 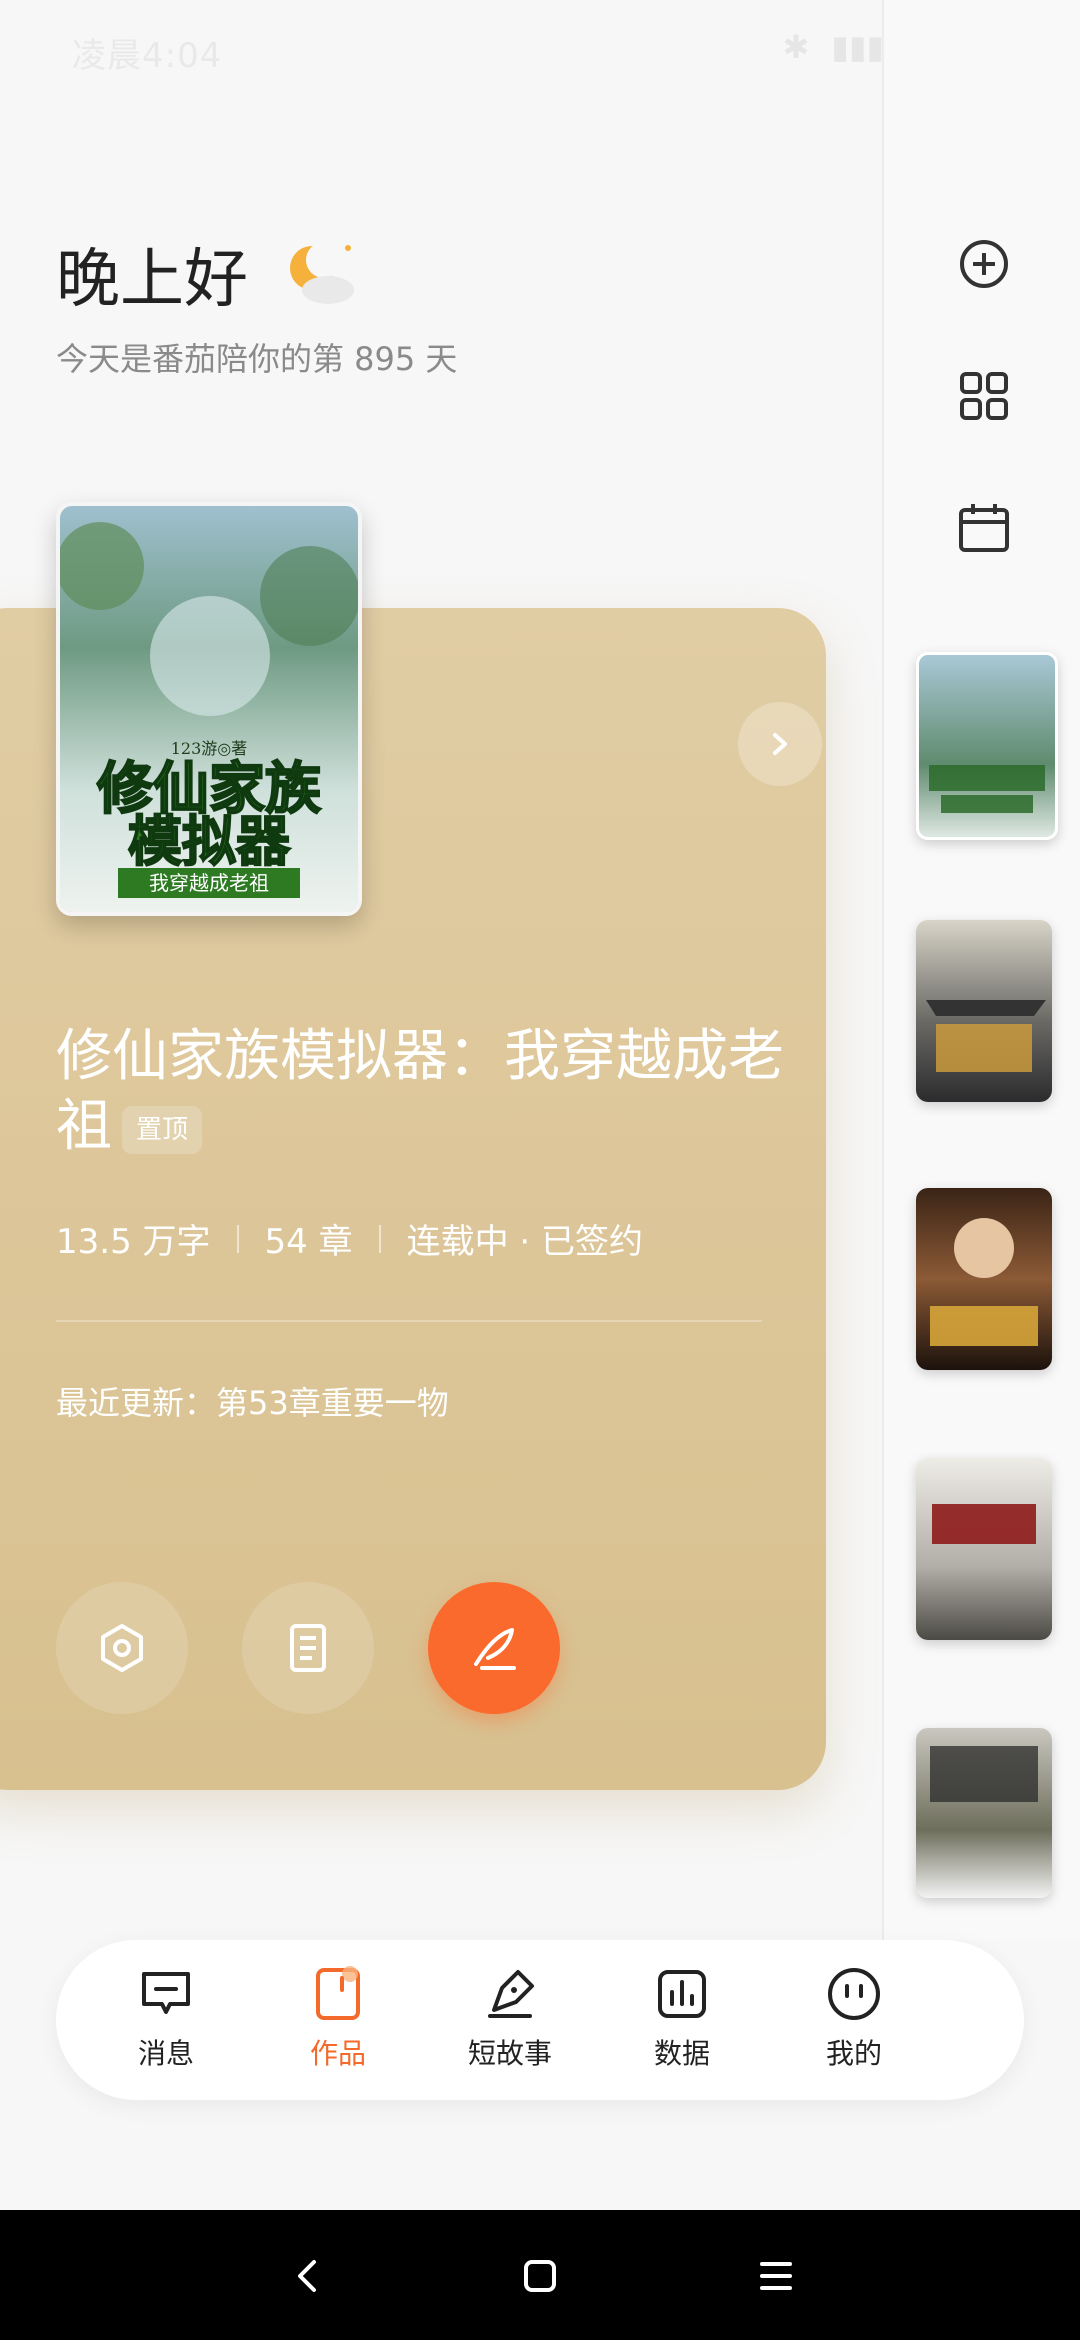 I want to click on tab-short-stories: 短故事, so click(x=510, y=2024).